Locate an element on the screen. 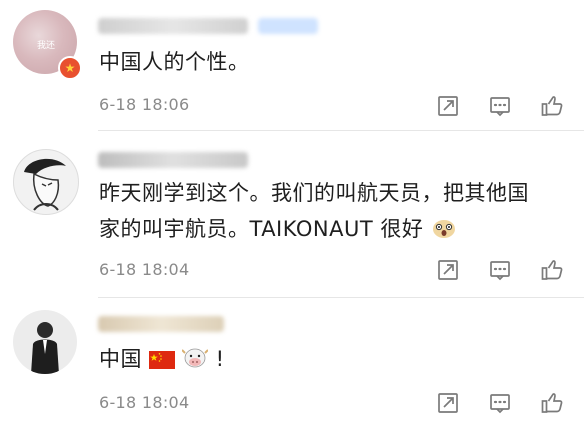 This screenshot has height=437, width=584. comment-text-line-2: 家的叫宇航员。TAIKONAUT 很好 is located at coordinates (278, 229).